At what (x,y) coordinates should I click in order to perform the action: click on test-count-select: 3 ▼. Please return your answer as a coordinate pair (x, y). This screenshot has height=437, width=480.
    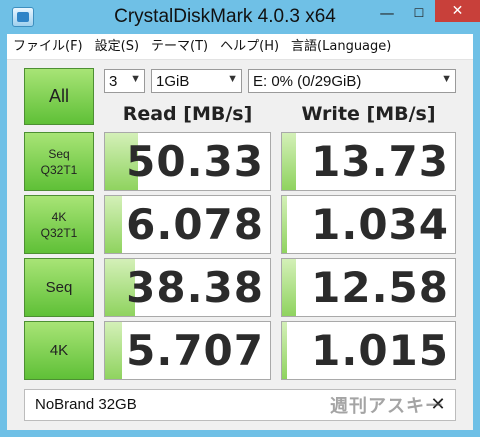
    Looking at the image, I should click on (124, 81).